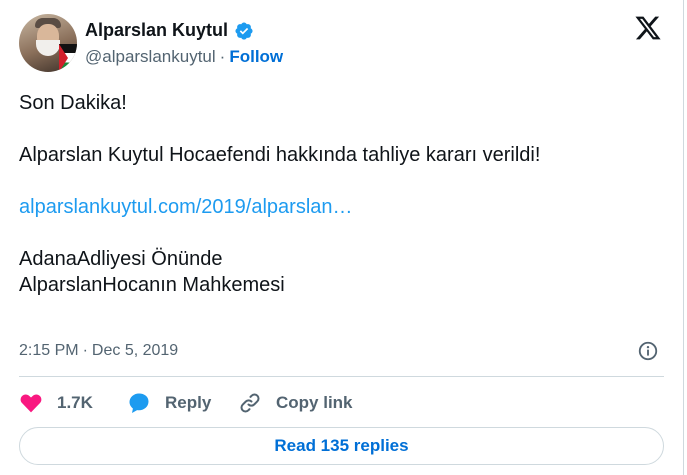  I want to click on like-button: 1.7K, so click(56, 403).